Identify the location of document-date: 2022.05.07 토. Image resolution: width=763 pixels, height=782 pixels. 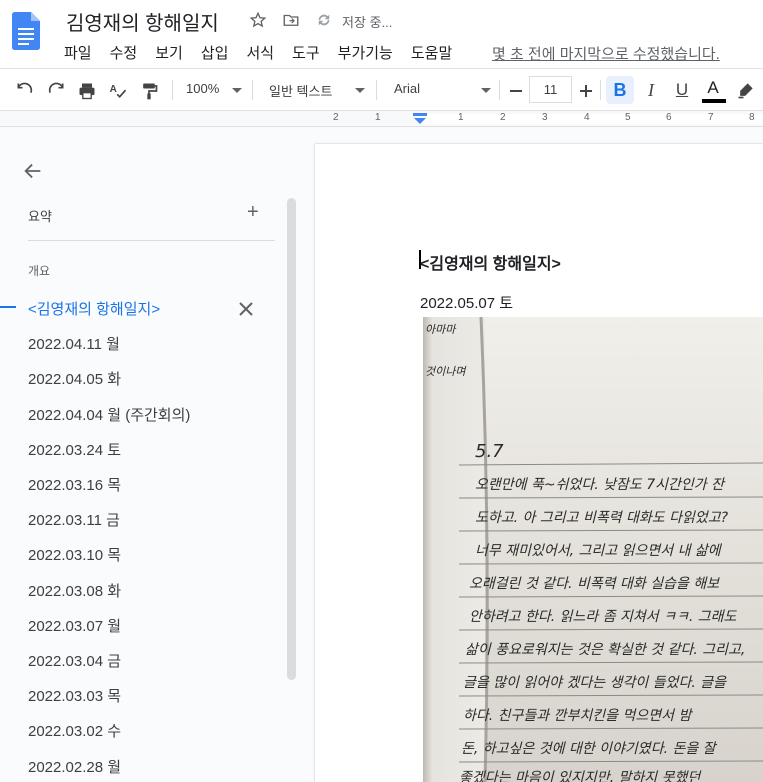
(466, 302).